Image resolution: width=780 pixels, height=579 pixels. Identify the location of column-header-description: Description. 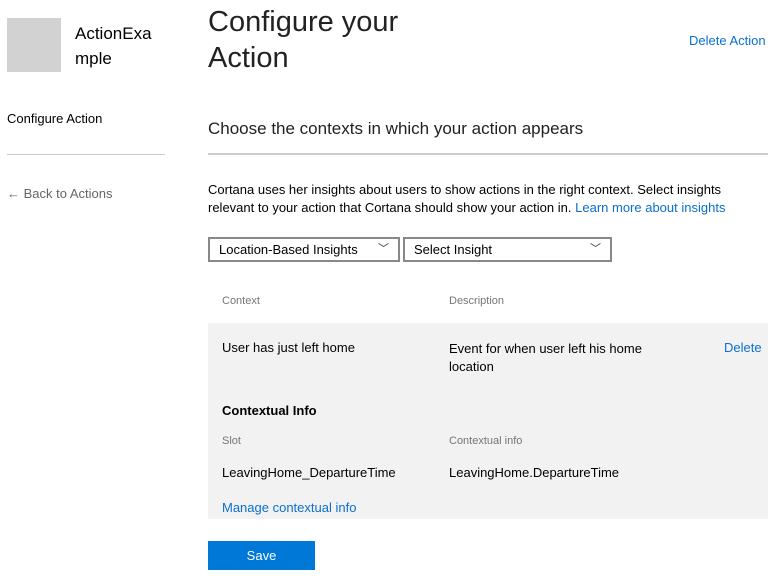
(477, 301).